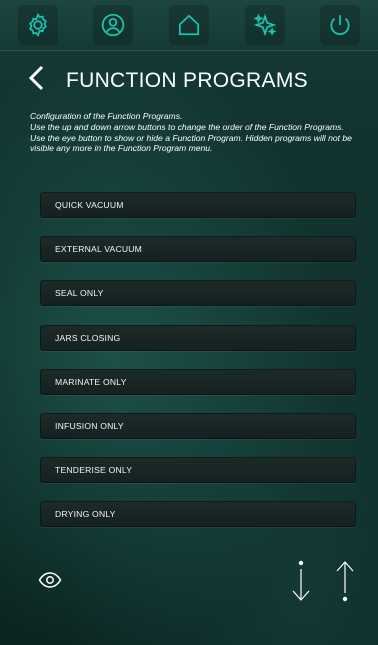  Describe the element at coordinates (198, 514) in the screenshot. I see `program-item-drying-only: DRYING ONLY` at that location.